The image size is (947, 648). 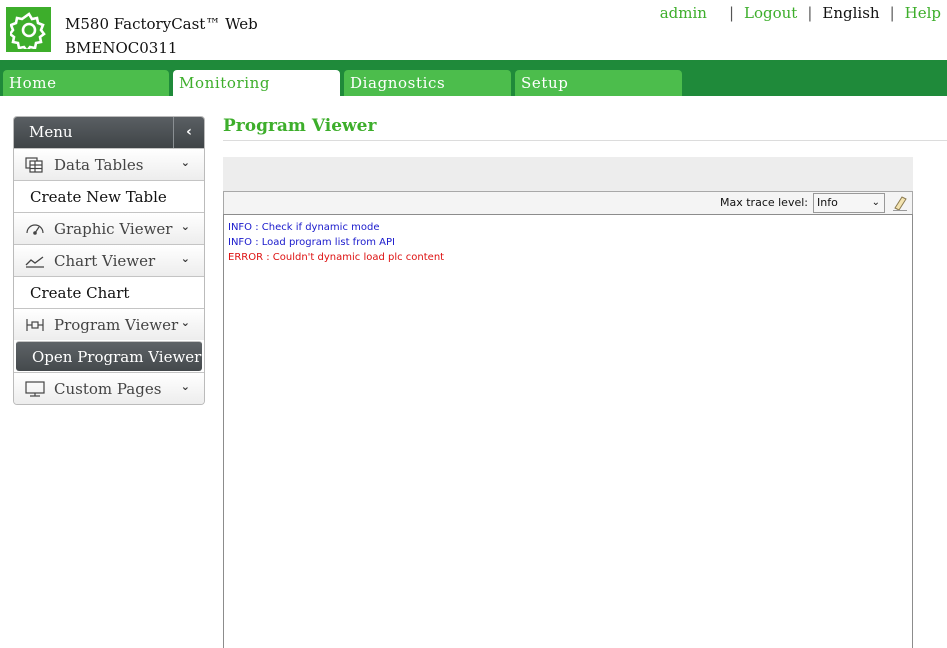 I want to click on sidebar-item-data-tables: Data Tables ⌄, so click(x=109, y=164).